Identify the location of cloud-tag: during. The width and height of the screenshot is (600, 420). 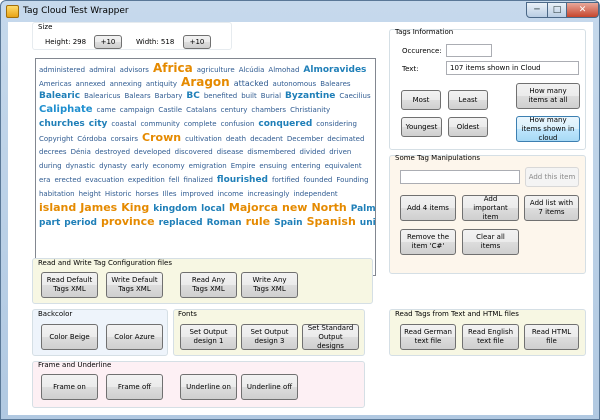
(50, 166).